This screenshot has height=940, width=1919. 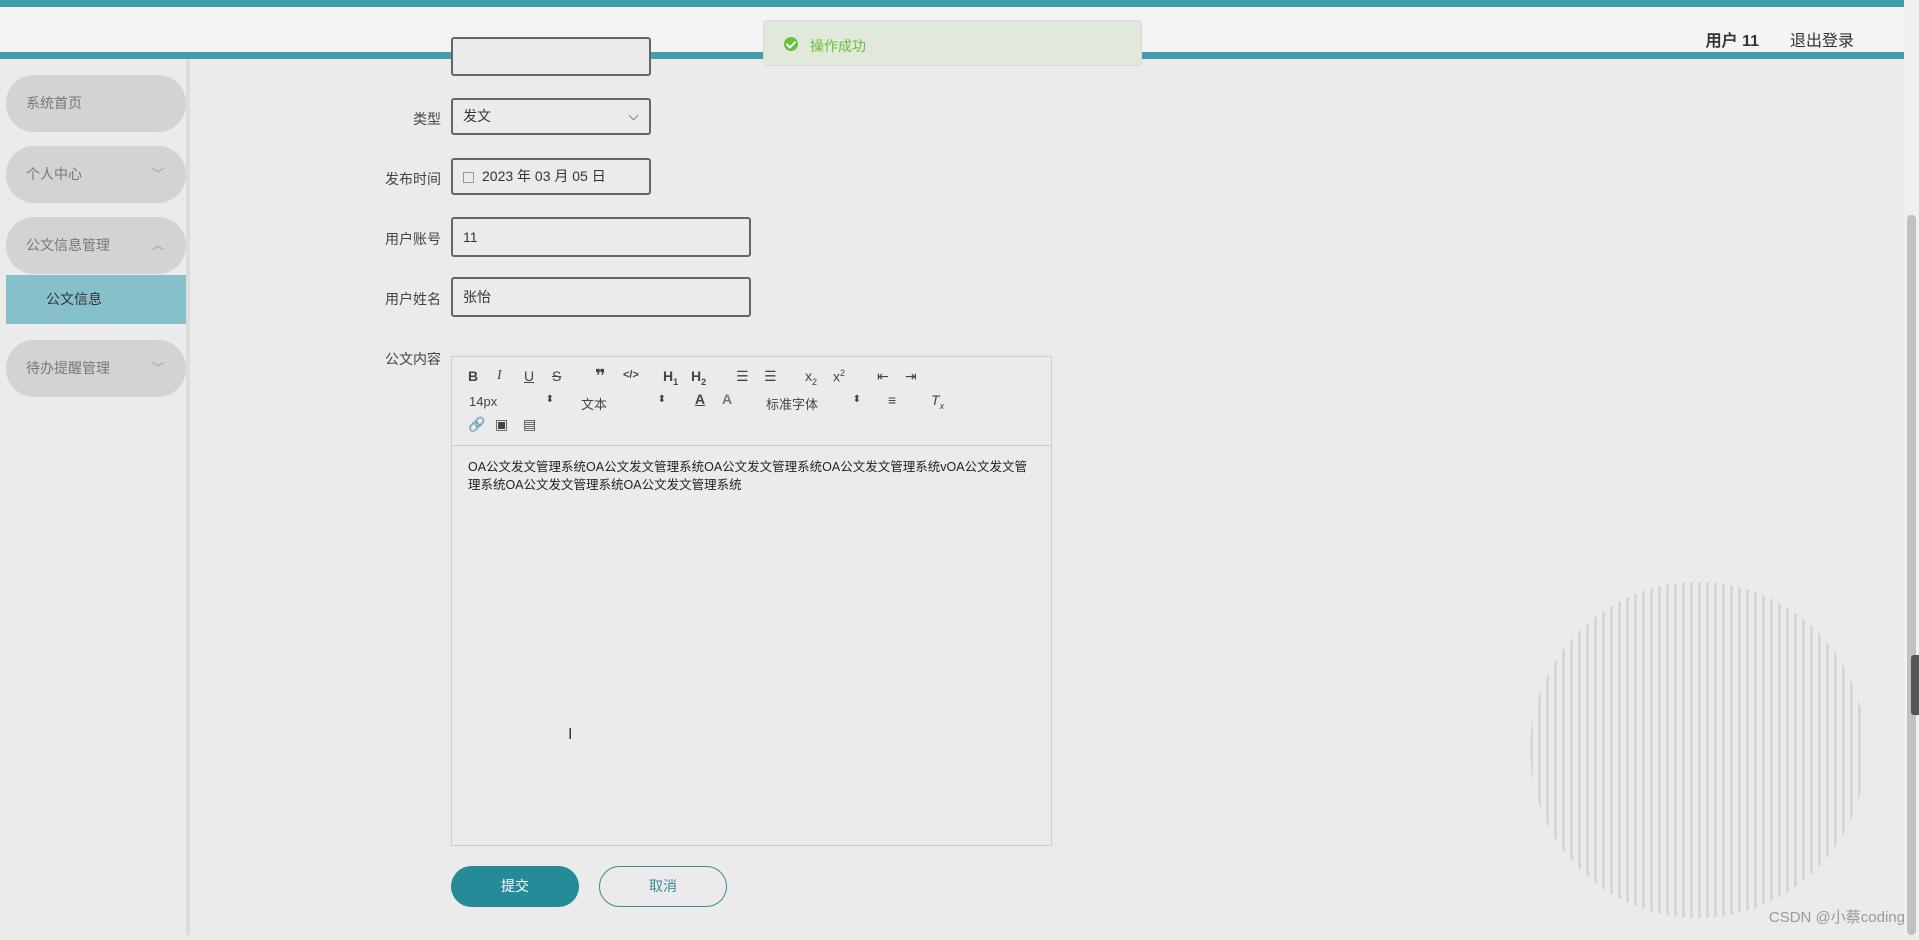 What do you see at coordinates (413, 359) in the screenshot?
I see `content-label: 公文内容` at bounding box center [413, 359].